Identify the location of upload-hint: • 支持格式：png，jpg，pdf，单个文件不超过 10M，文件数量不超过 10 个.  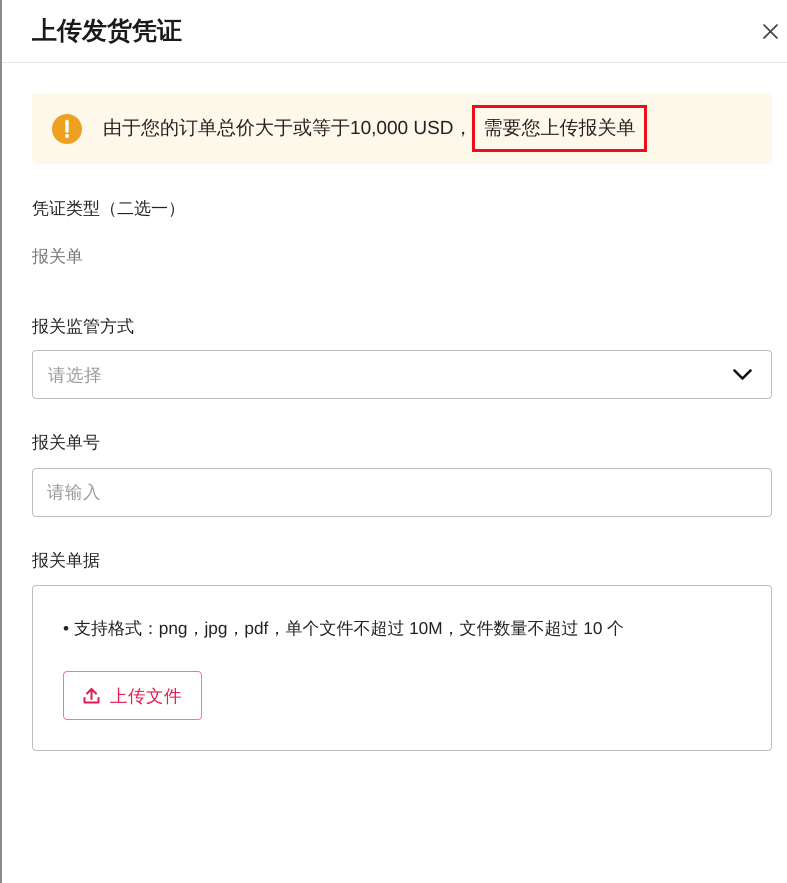
(343, 628).